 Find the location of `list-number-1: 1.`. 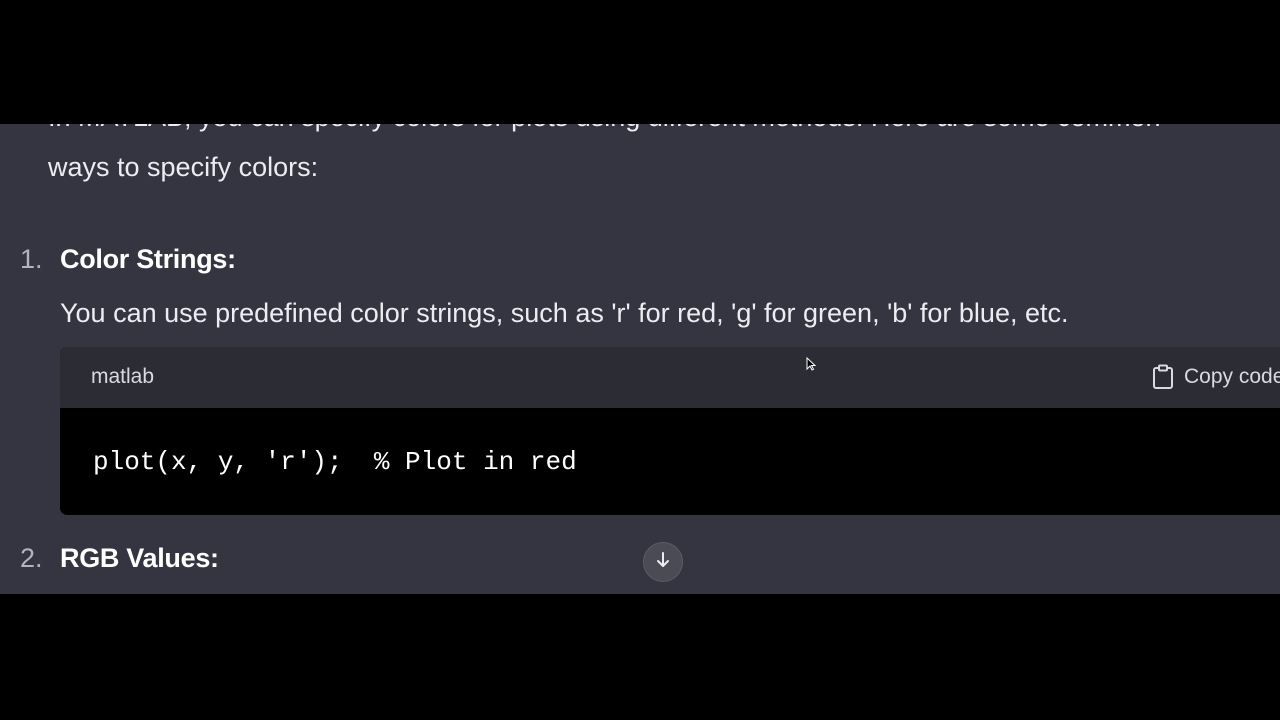

list-number-1: 1. is located at coordinates (31, 259).